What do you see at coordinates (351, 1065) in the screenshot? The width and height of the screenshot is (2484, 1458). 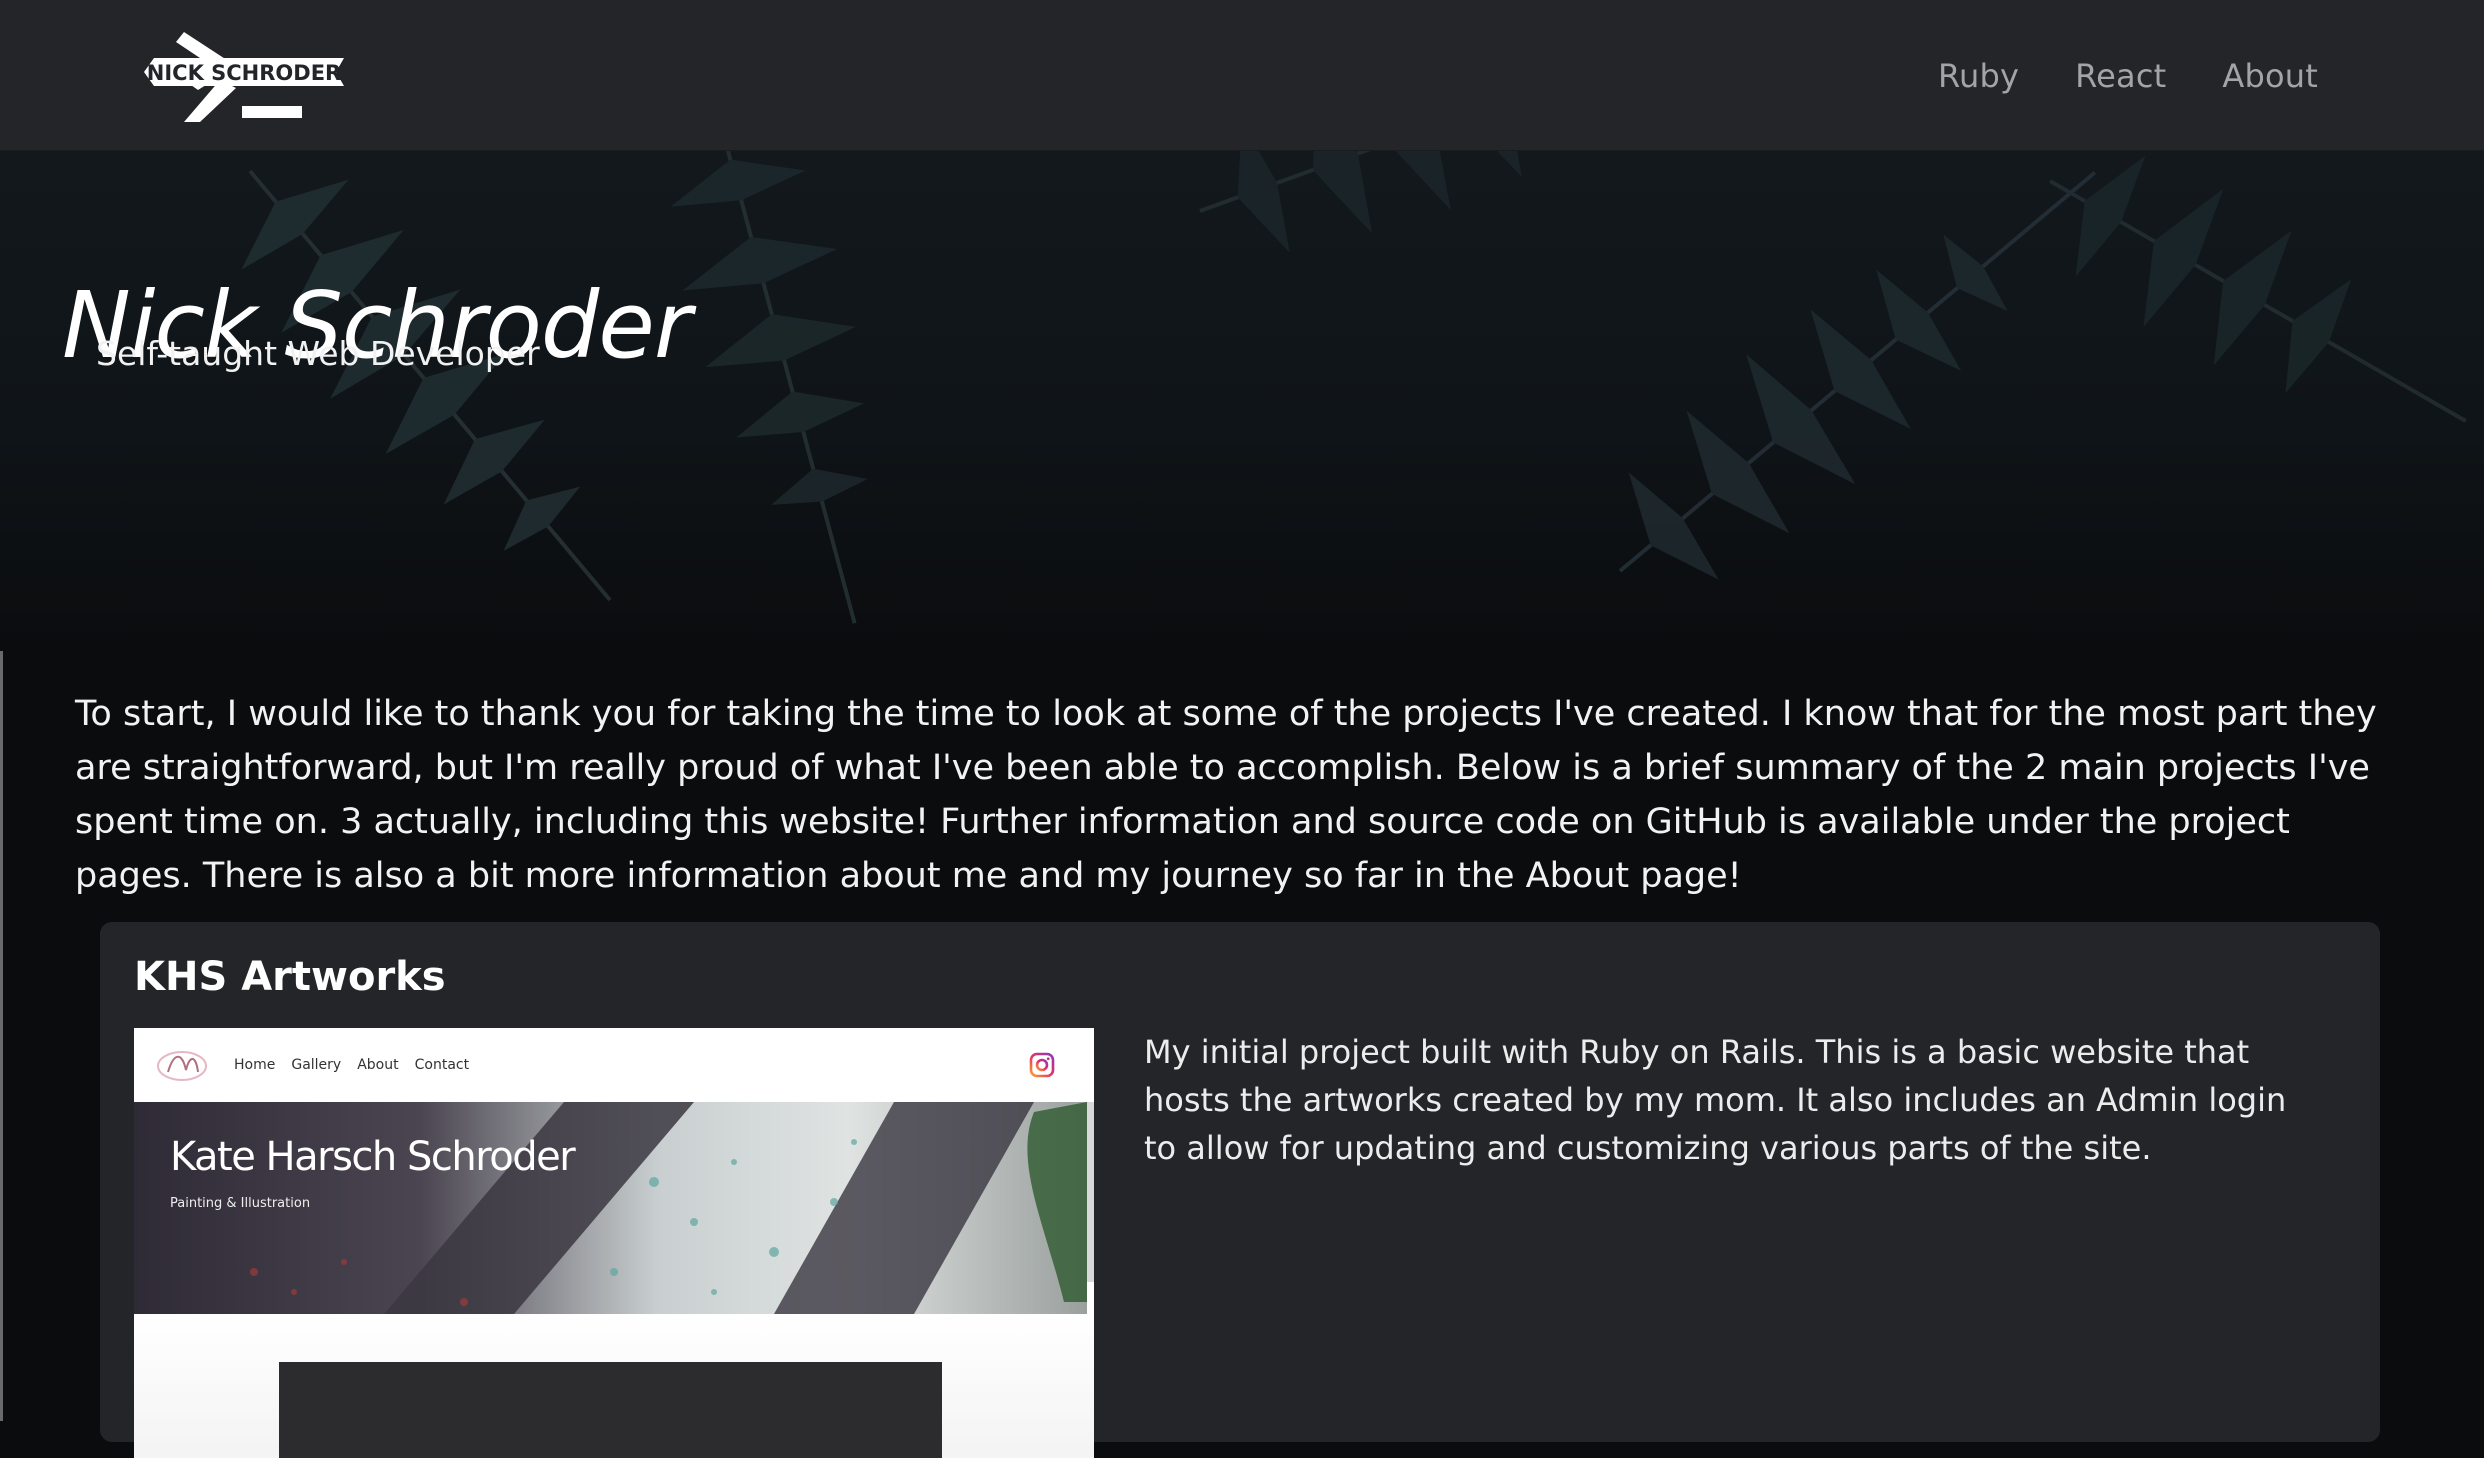 I see `preview-nav-links: Home Gallery About Contact` at bounding box center [351, 1065].